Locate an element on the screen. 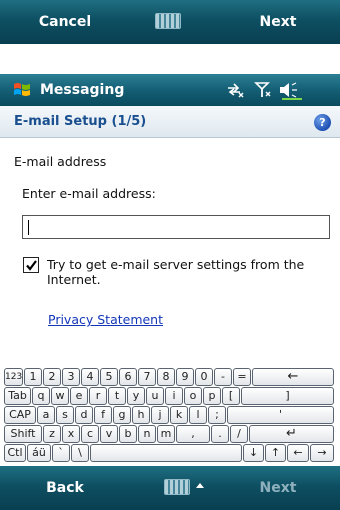 The height and width of the screenshot is (510, 340). keyboard-row-4: Shift z x c v b n m , . / ↵ is located at coordinates (170, 434).